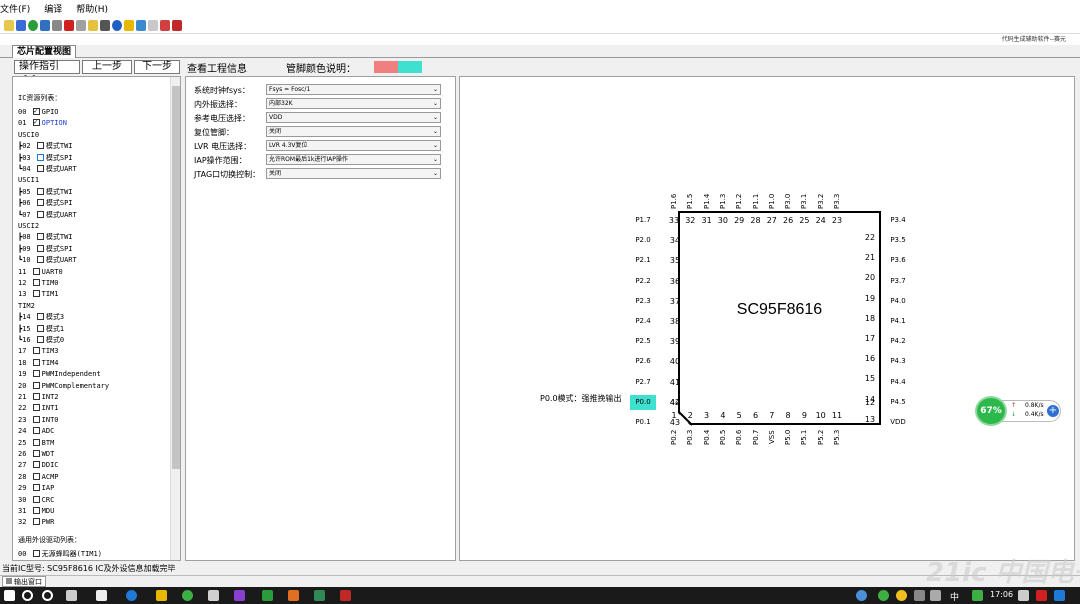  I want to click on file-explorer-icon, so click(161, 595).